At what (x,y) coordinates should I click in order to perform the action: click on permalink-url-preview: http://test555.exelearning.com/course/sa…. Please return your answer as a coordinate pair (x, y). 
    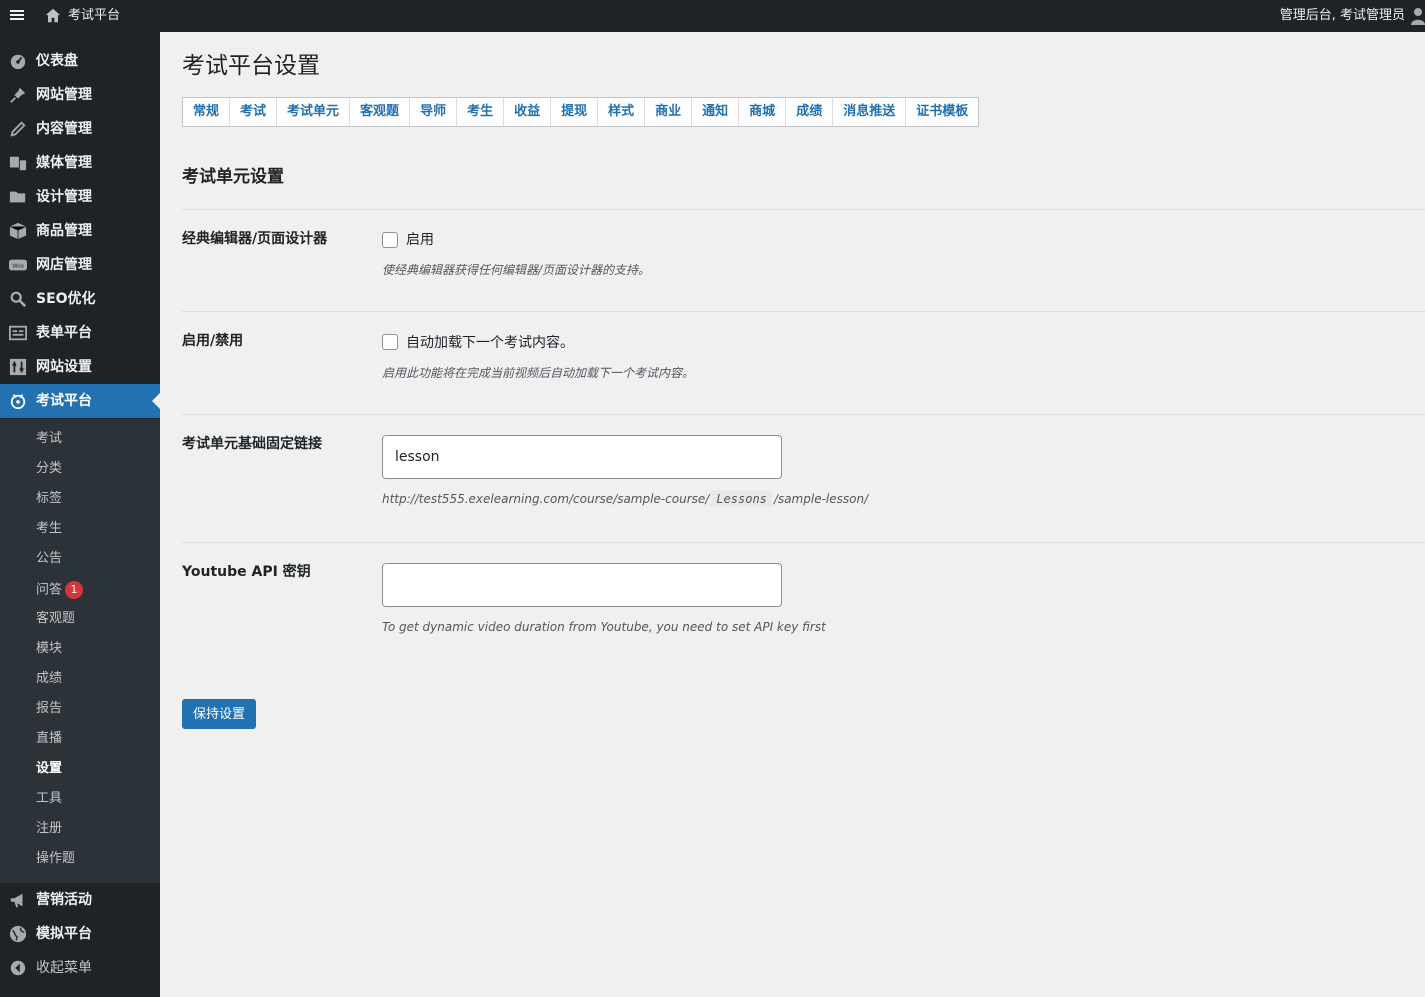
    Looking at the image, I should click on (625, 499).